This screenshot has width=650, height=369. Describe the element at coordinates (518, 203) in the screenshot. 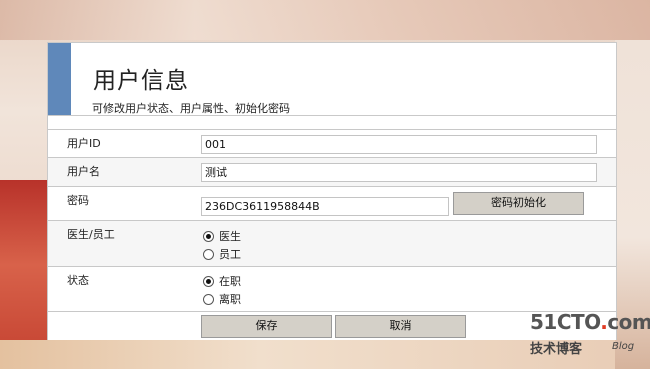

I see `reset-password-button: 密码初始化` at that location.